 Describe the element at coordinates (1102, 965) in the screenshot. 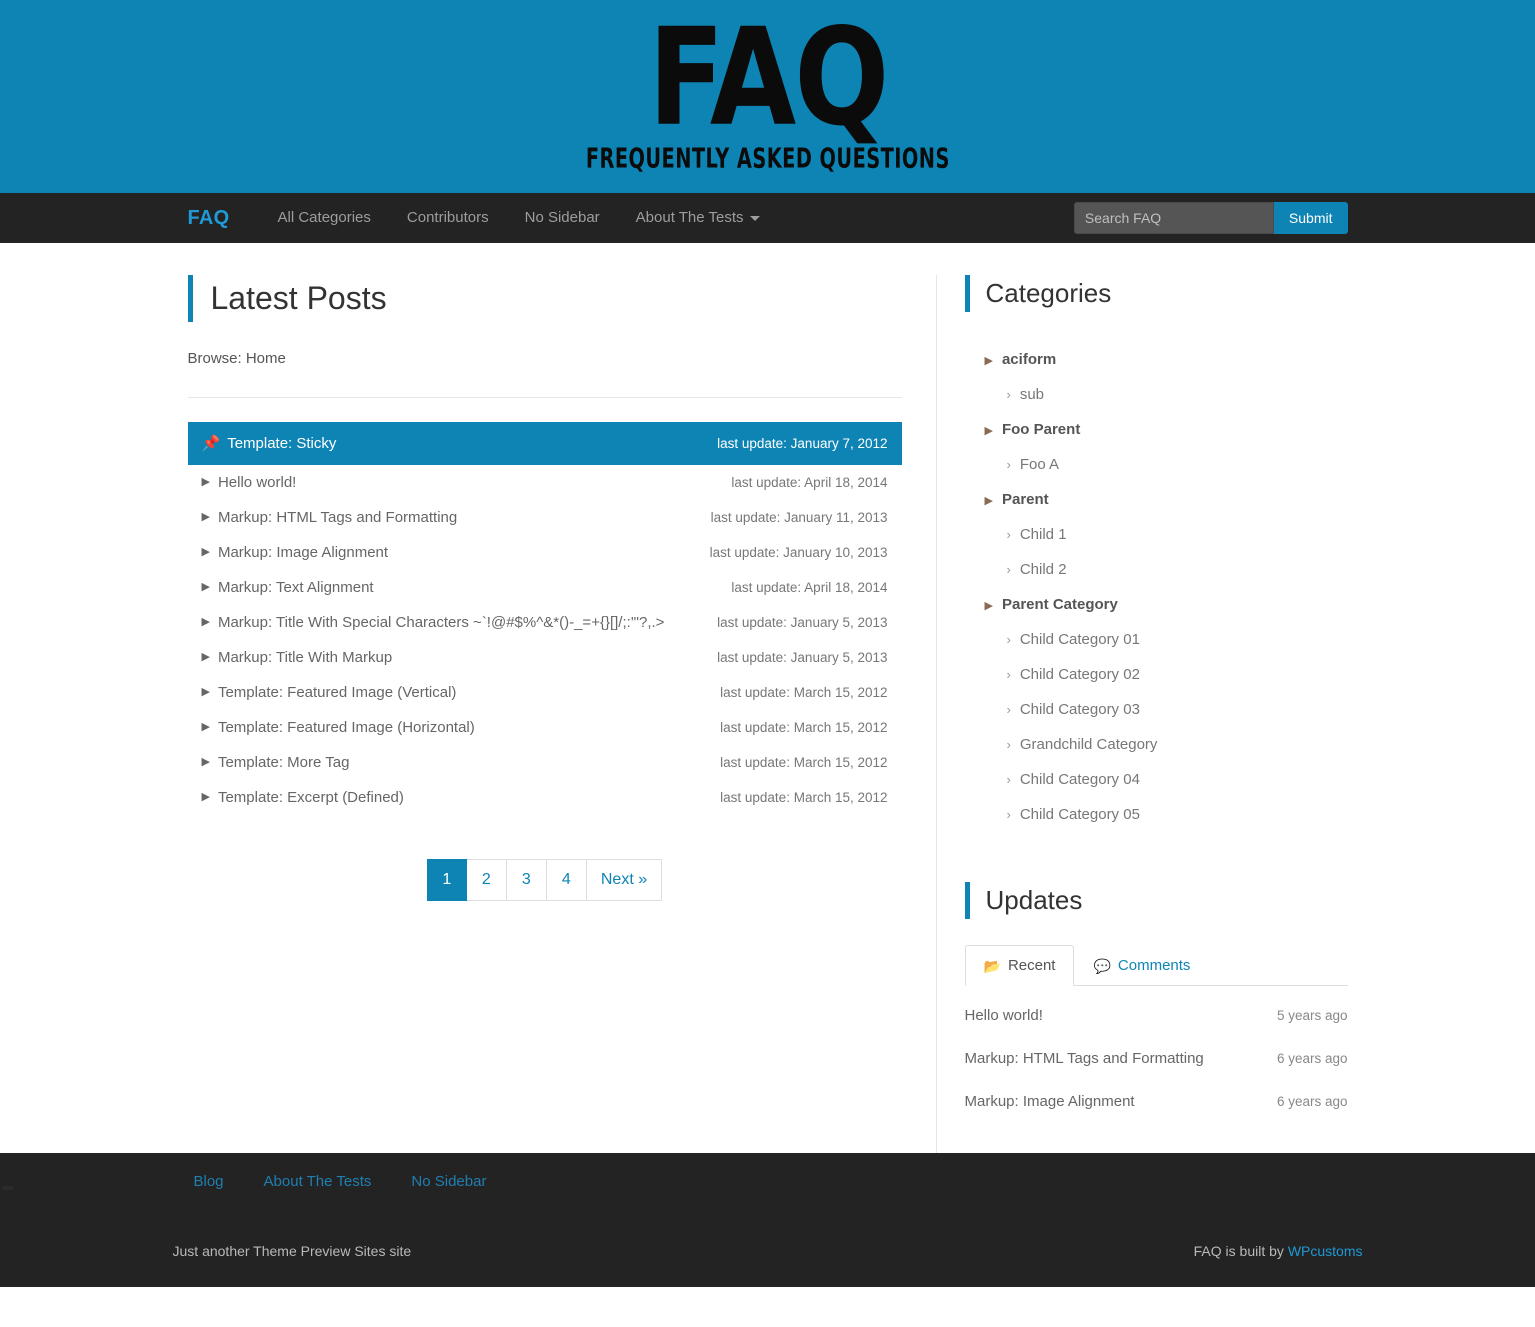

I see `comments-icon: 💬` at that location.